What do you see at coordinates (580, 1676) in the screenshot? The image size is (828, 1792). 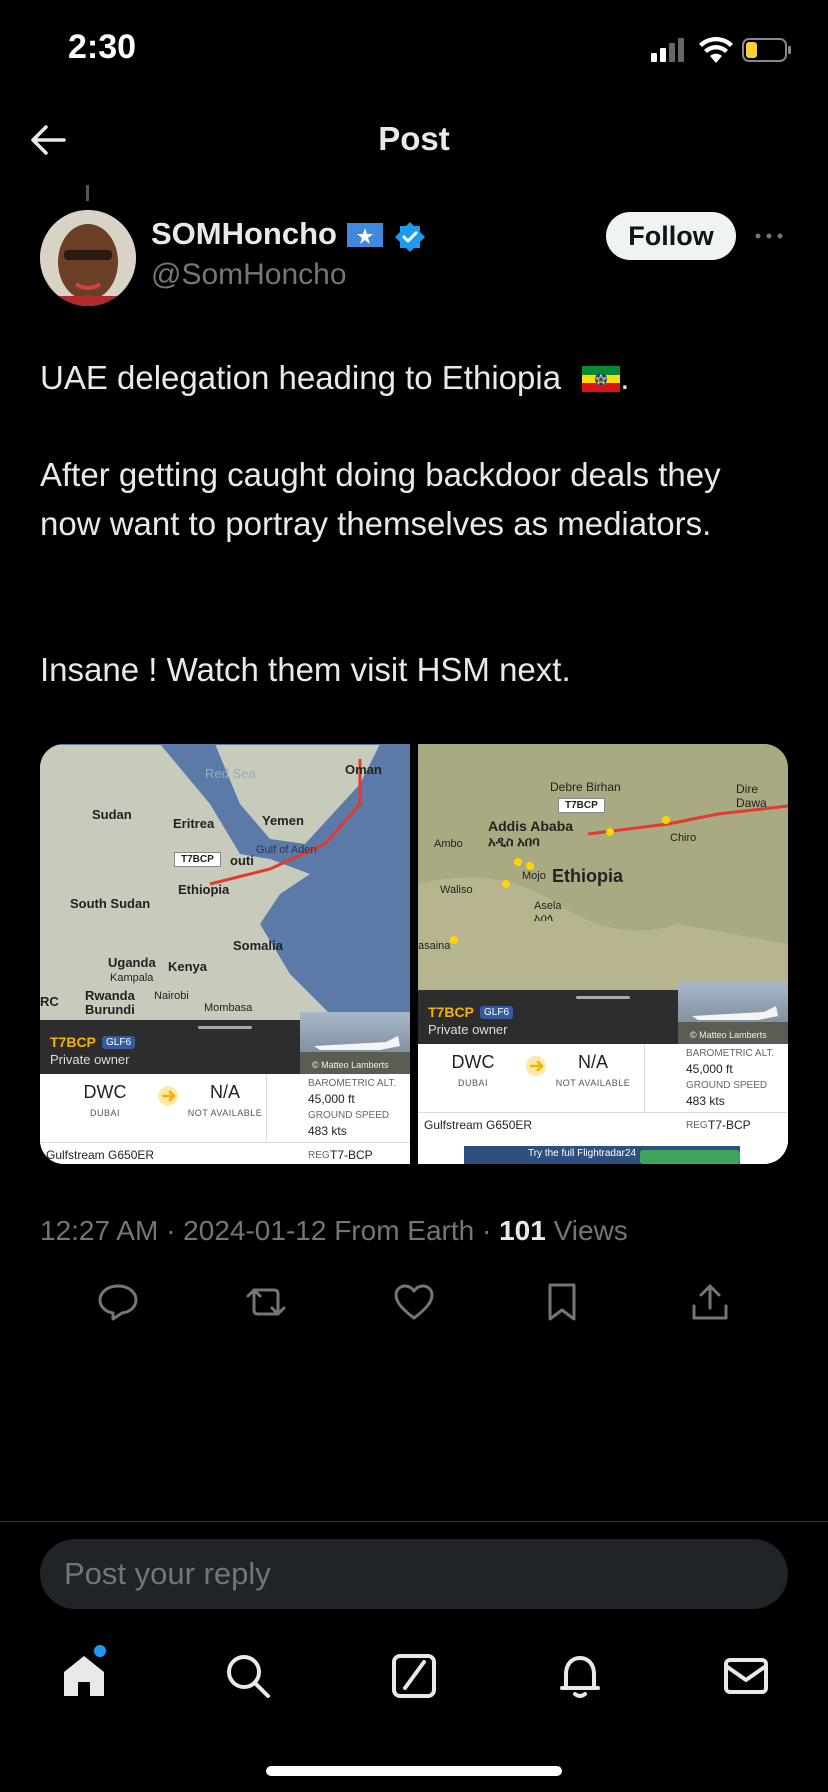 I see `notifications-icon` at bounding box center [580, 1676].